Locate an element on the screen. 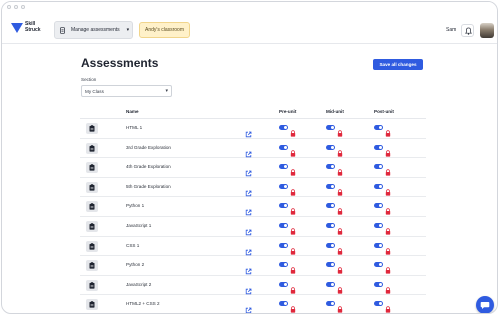 The width and height of the screenshot is (500, 316). assessment-name: 5th Grade Exploration is located at coordinates (148, 186).